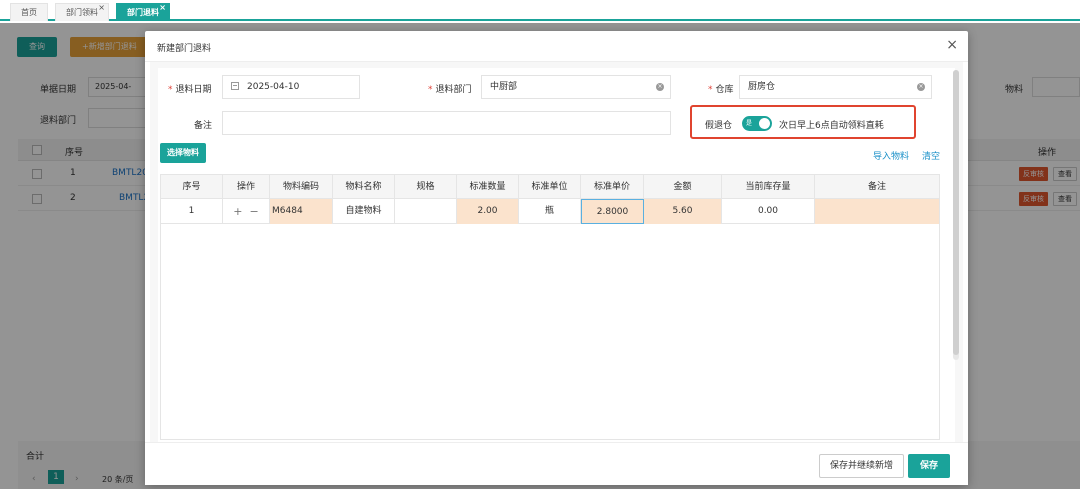  Describe the element at coordinates (956, 212) in the screenshot. I see `scrollbar-thumb` at that location.